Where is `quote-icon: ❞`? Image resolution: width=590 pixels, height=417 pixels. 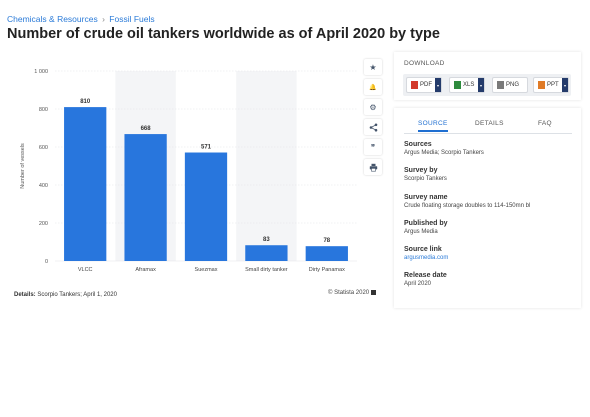 quote-icon: ❞ is located at coordinates (373, 147).